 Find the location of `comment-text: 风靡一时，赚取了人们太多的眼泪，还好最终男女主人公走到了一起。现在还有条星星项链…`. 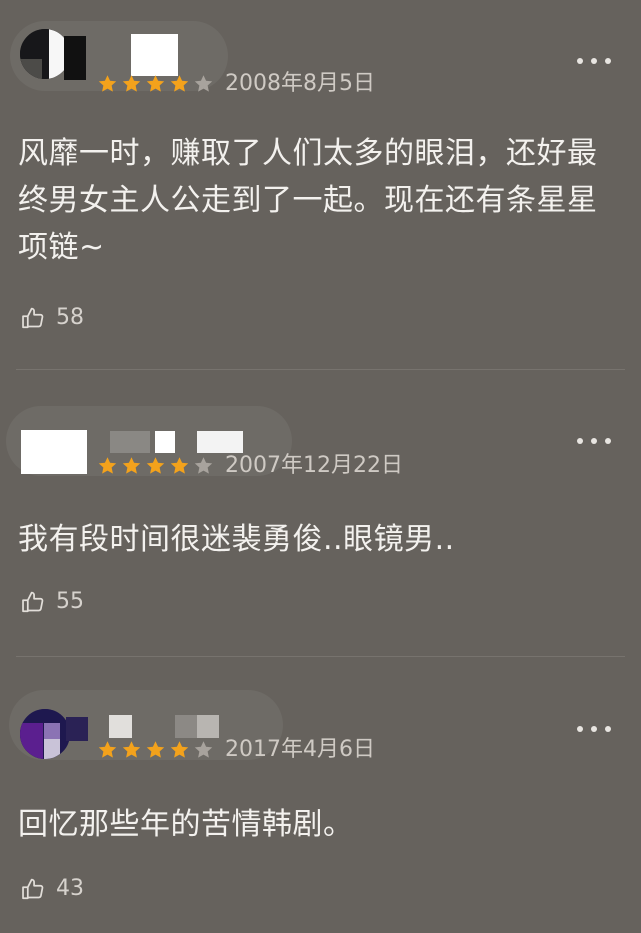

comment-text: 风靡一时，赚取了人们太多的眼泪，还好最终男女主人公走到了一起。现在还有条星星项链… is located at coordinates (308, 200).